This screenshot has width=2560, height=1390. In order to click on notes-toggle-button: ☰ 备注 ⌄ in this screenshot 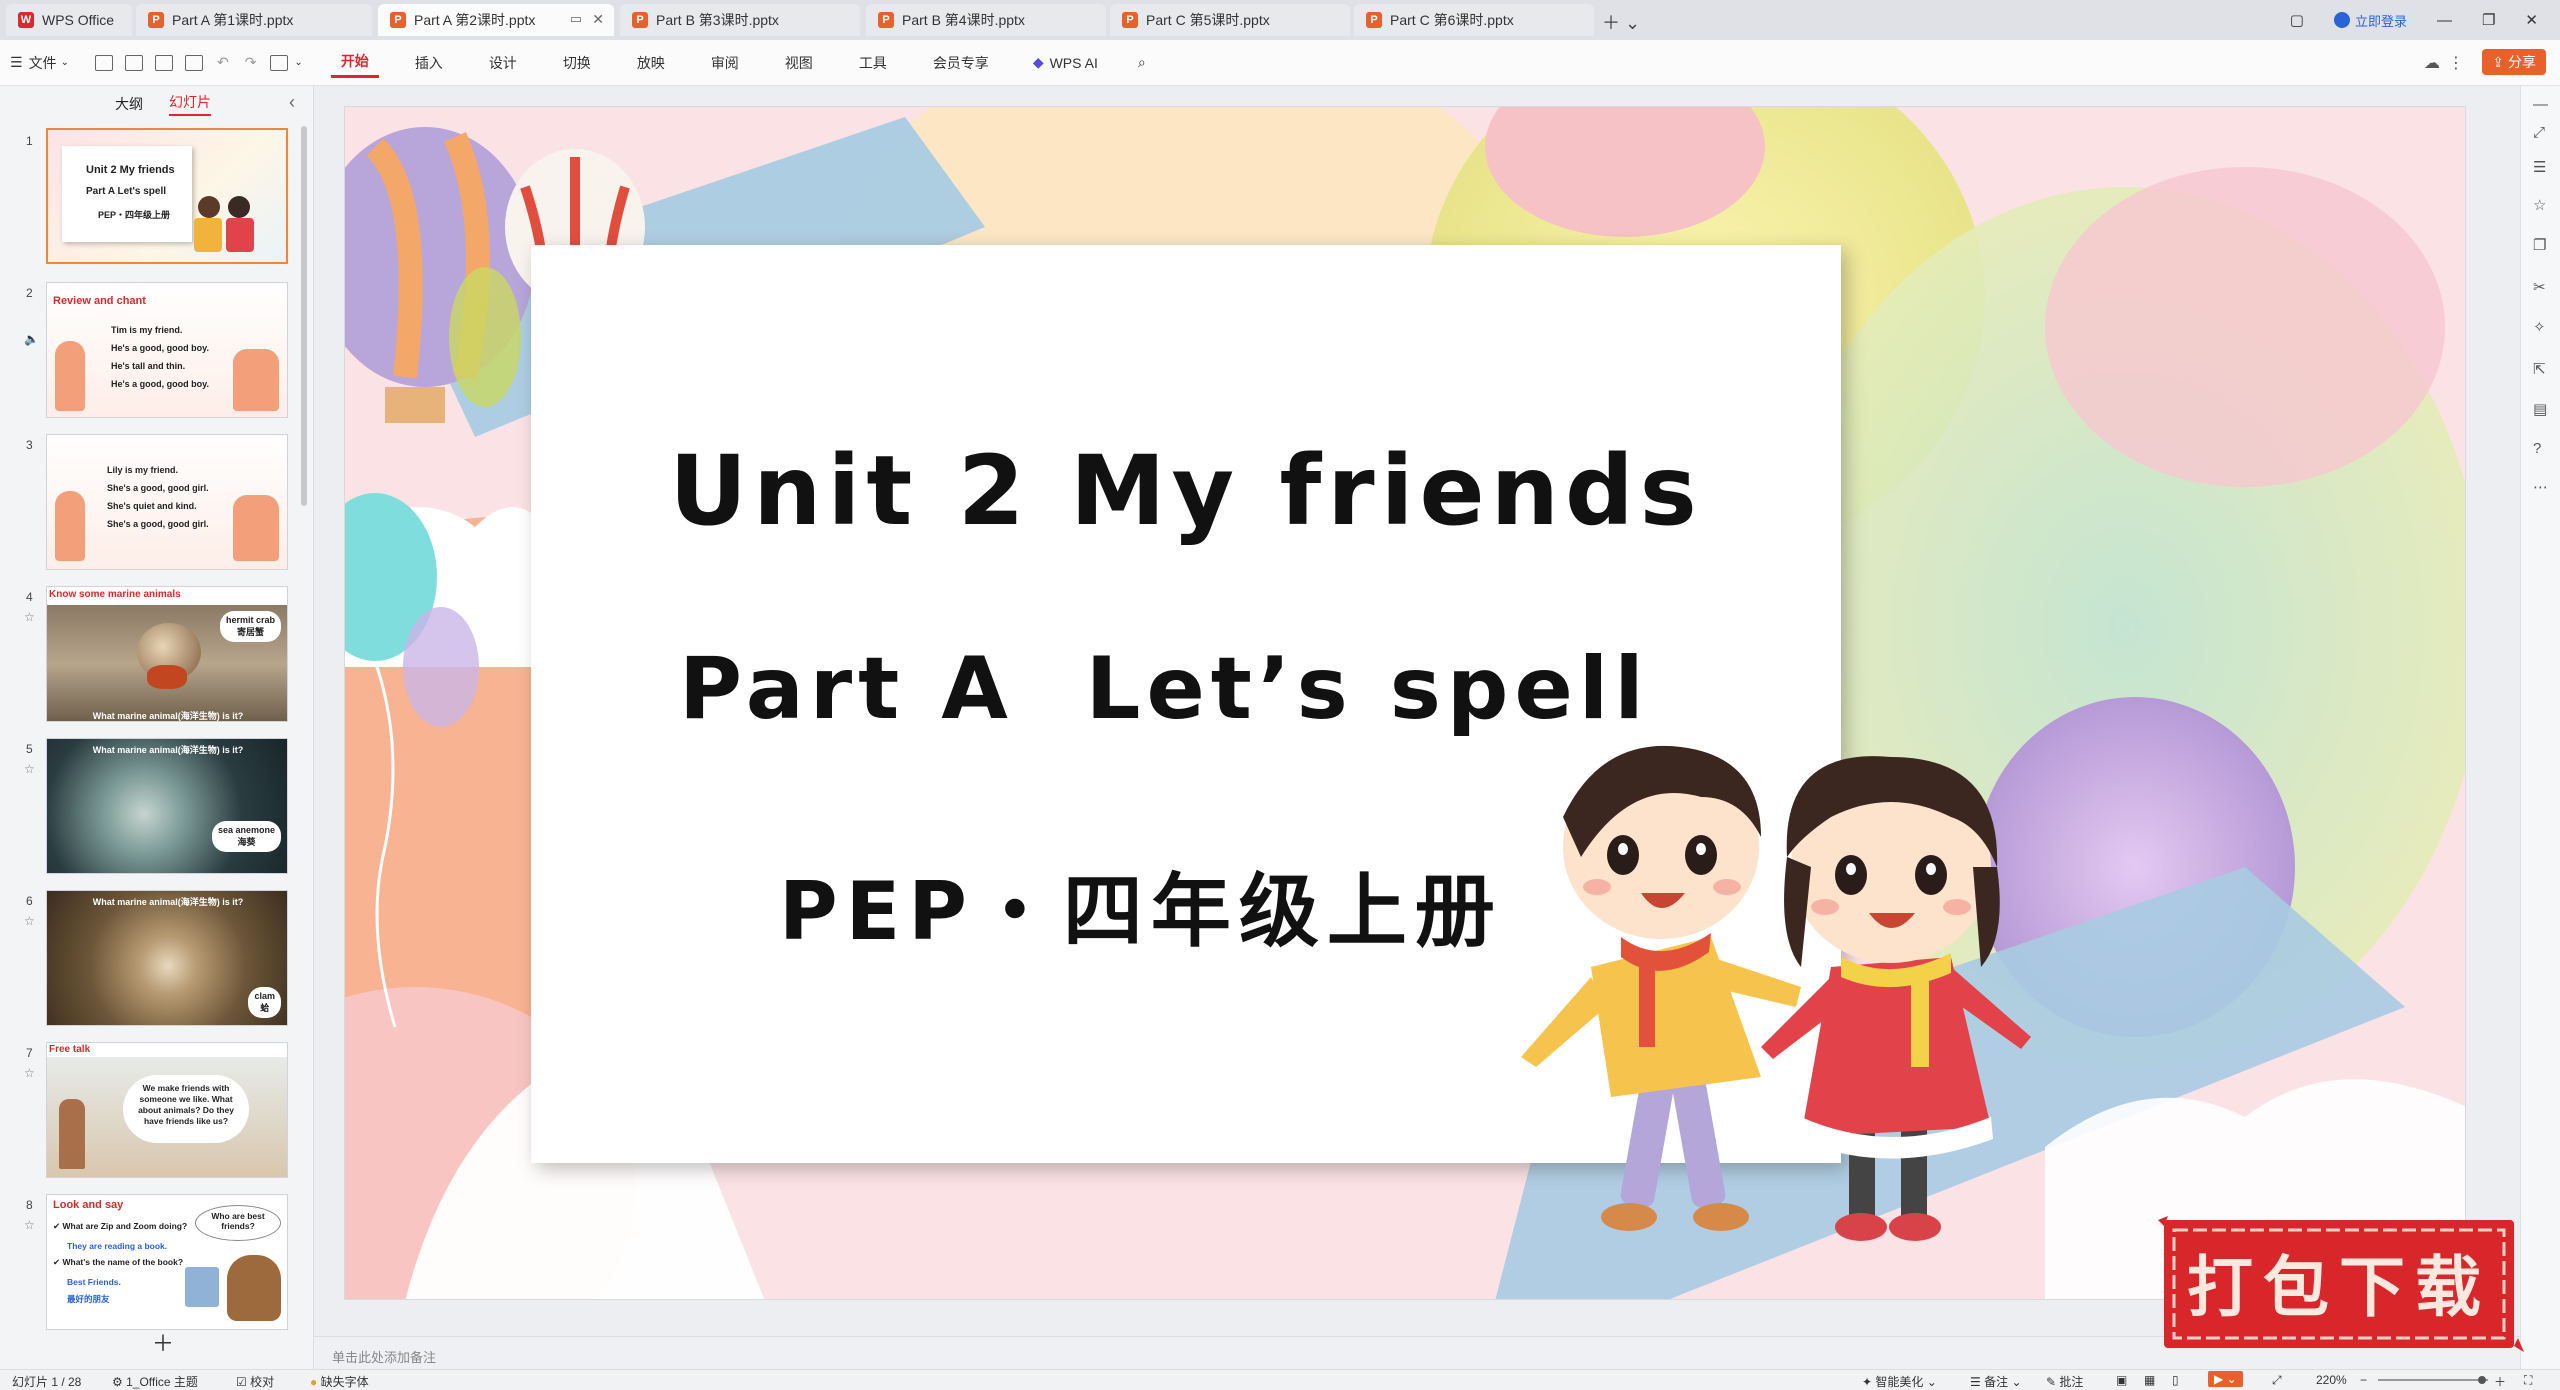, I will do `click(1996, 1381)`.